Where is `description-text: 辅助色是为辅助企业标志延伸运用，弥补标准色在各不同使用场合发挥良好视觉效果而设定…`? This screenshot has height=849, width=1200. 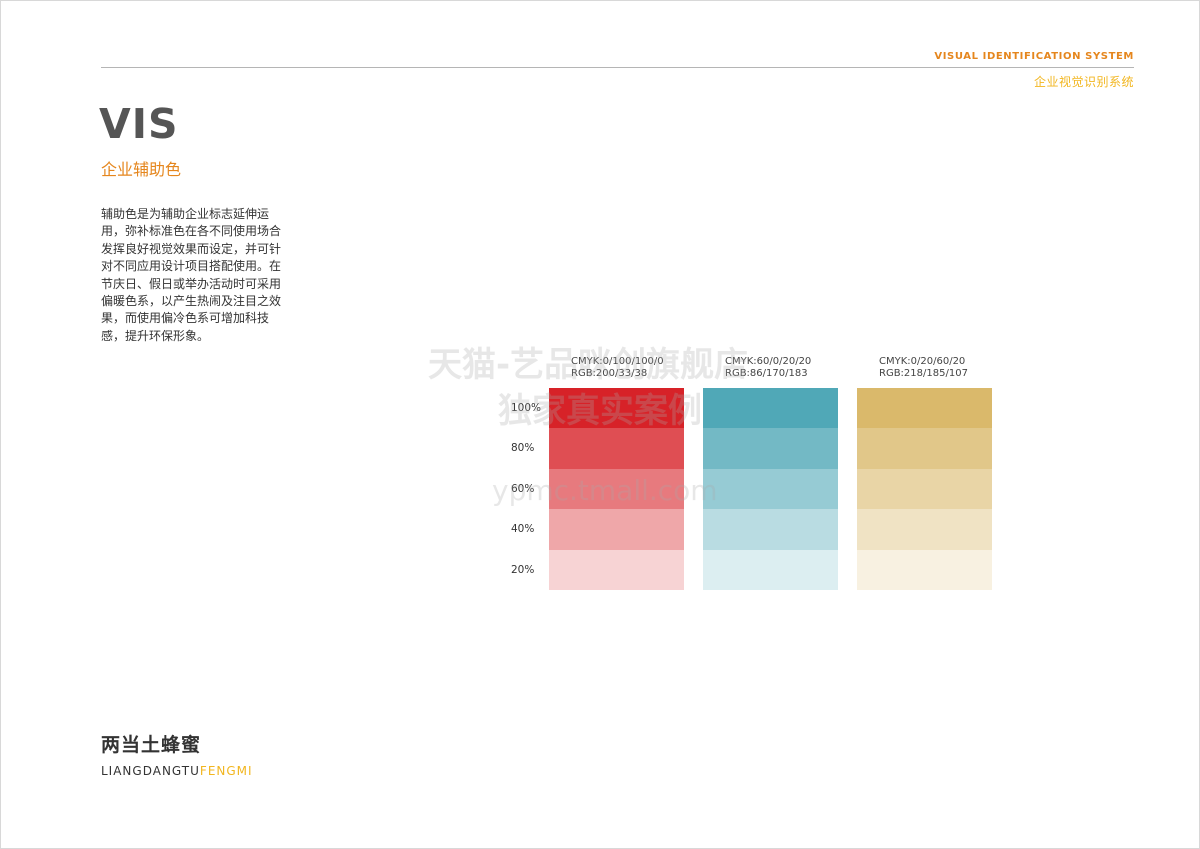 description-text: 辅助色是为辅助企业标志延伸运用，弥补标准色在各不同使用场合发挥良好视觉效果而设定… is located at coordinates (191, 275).